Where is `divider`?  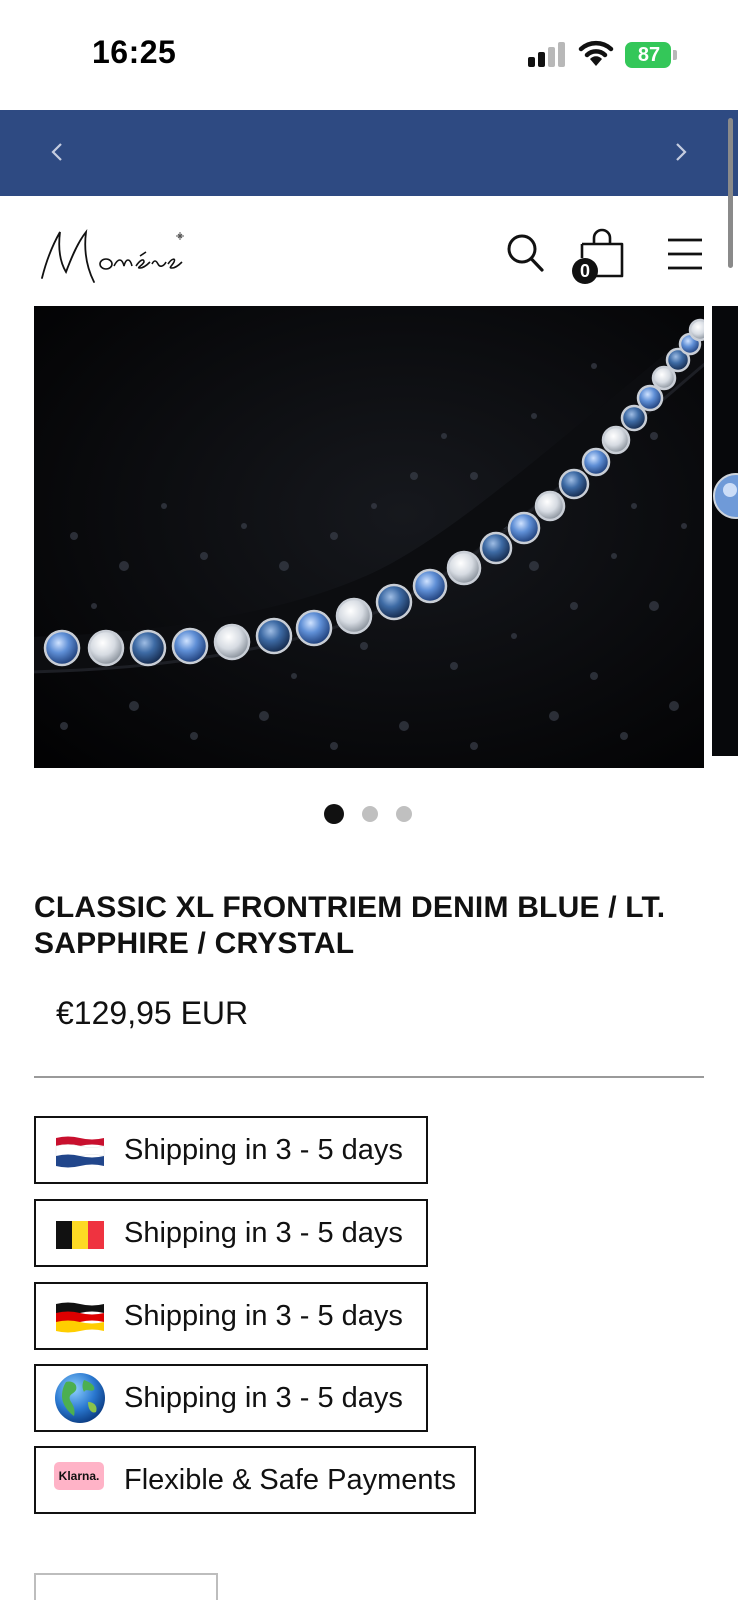 divider is located at coordinates (369, 1077).